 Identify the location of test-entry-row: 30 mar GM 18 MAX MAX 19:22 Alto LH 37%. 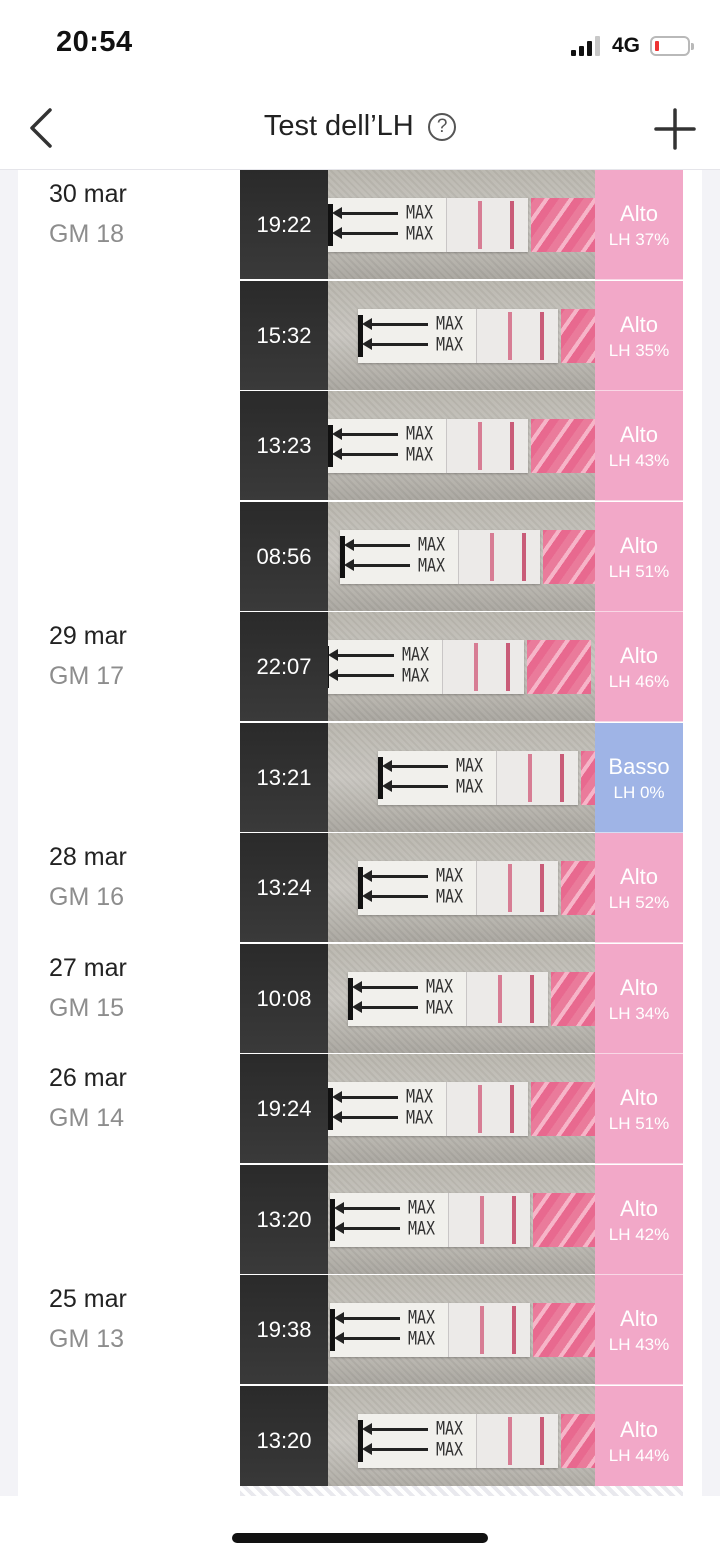
(360, 225).